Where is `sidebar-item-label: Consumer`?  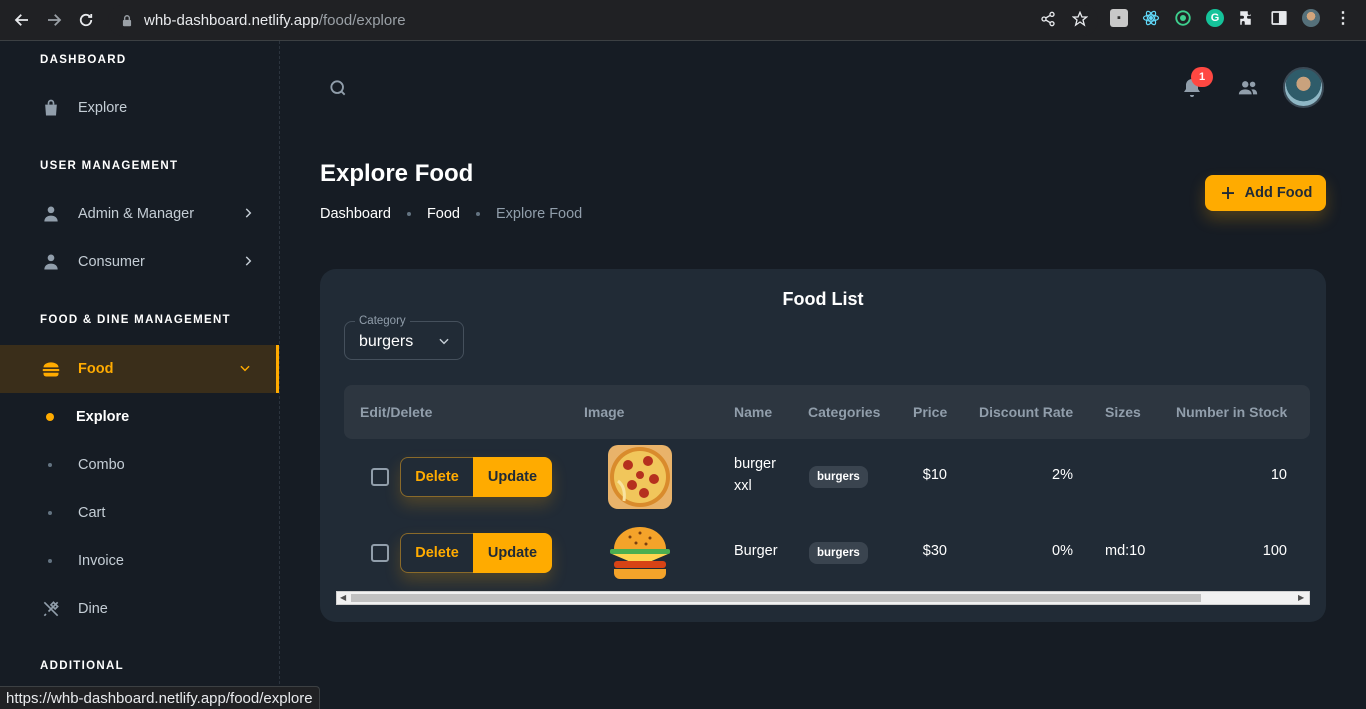
sidebar-item-label: Consumer is located at coordinates (111, 262).